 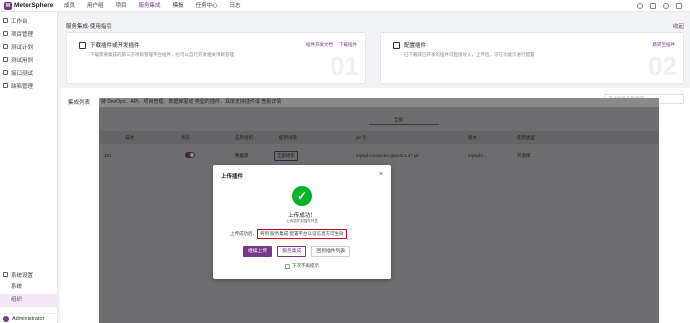 What do you see at coordinates (8, 5) in the screenshot?
I see `logo-mark: M` at bounding box center [8, 5].